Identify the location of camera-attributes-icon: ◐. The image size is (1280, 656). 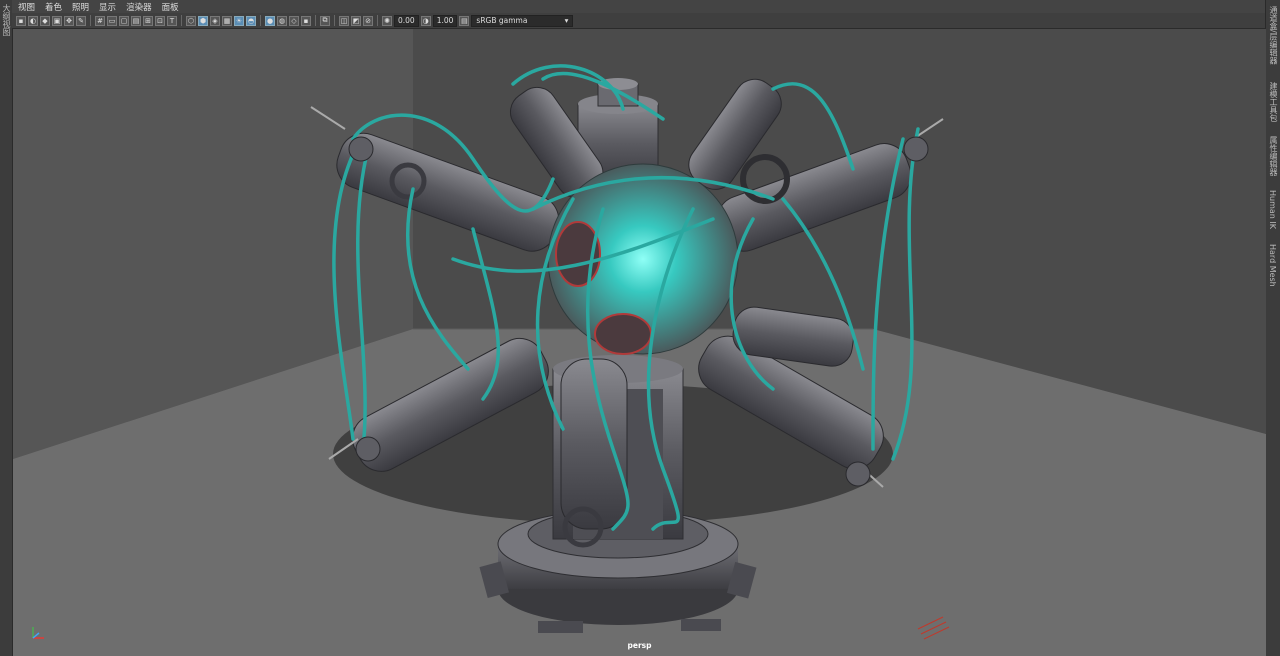
(33, 20).